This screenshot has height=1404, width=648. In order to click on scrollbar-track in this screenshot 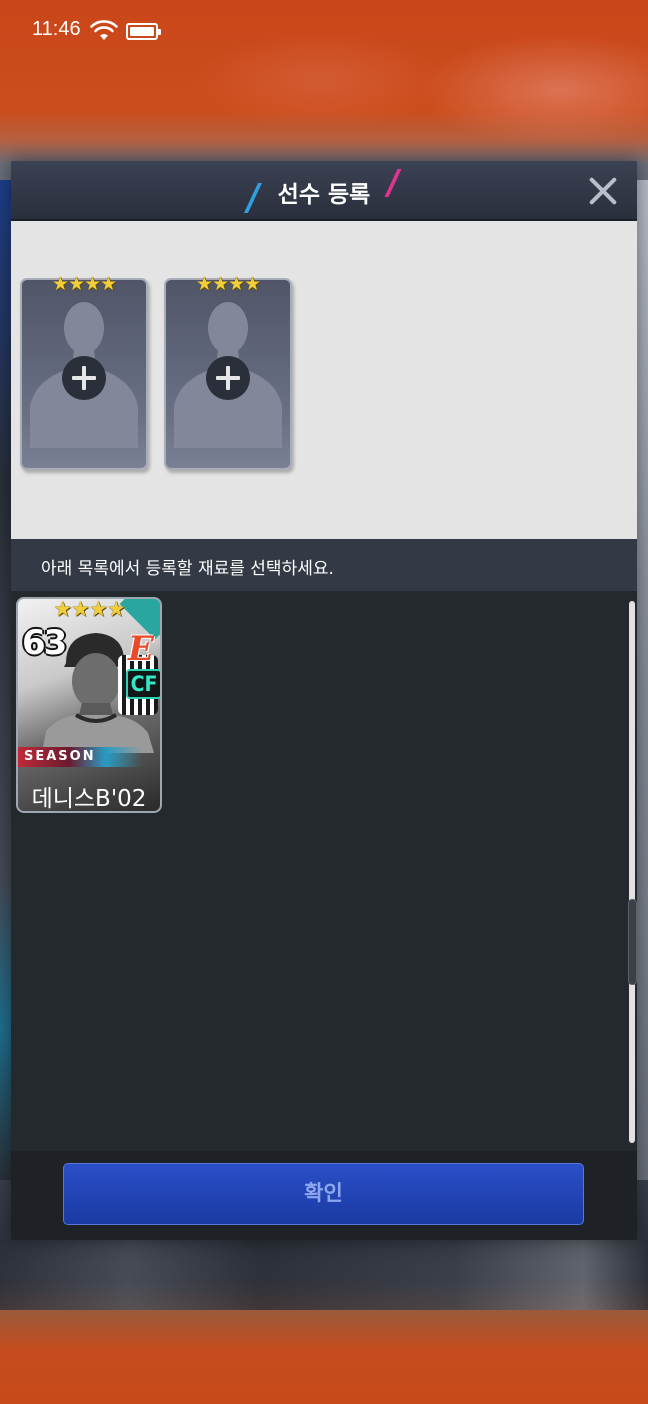, I will do `click(632, 872)`.